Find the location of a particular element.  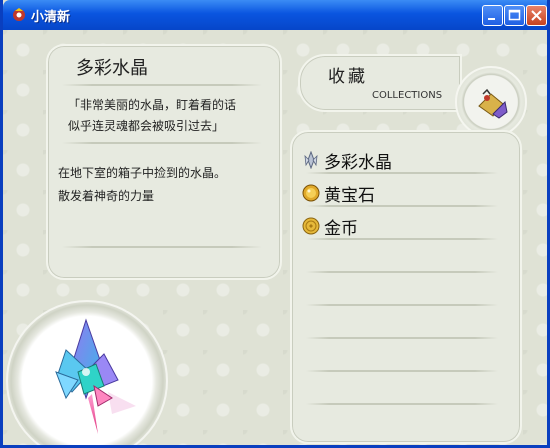

collections-subtitle: COLLECTIONS is located at coordinates (407, 95).